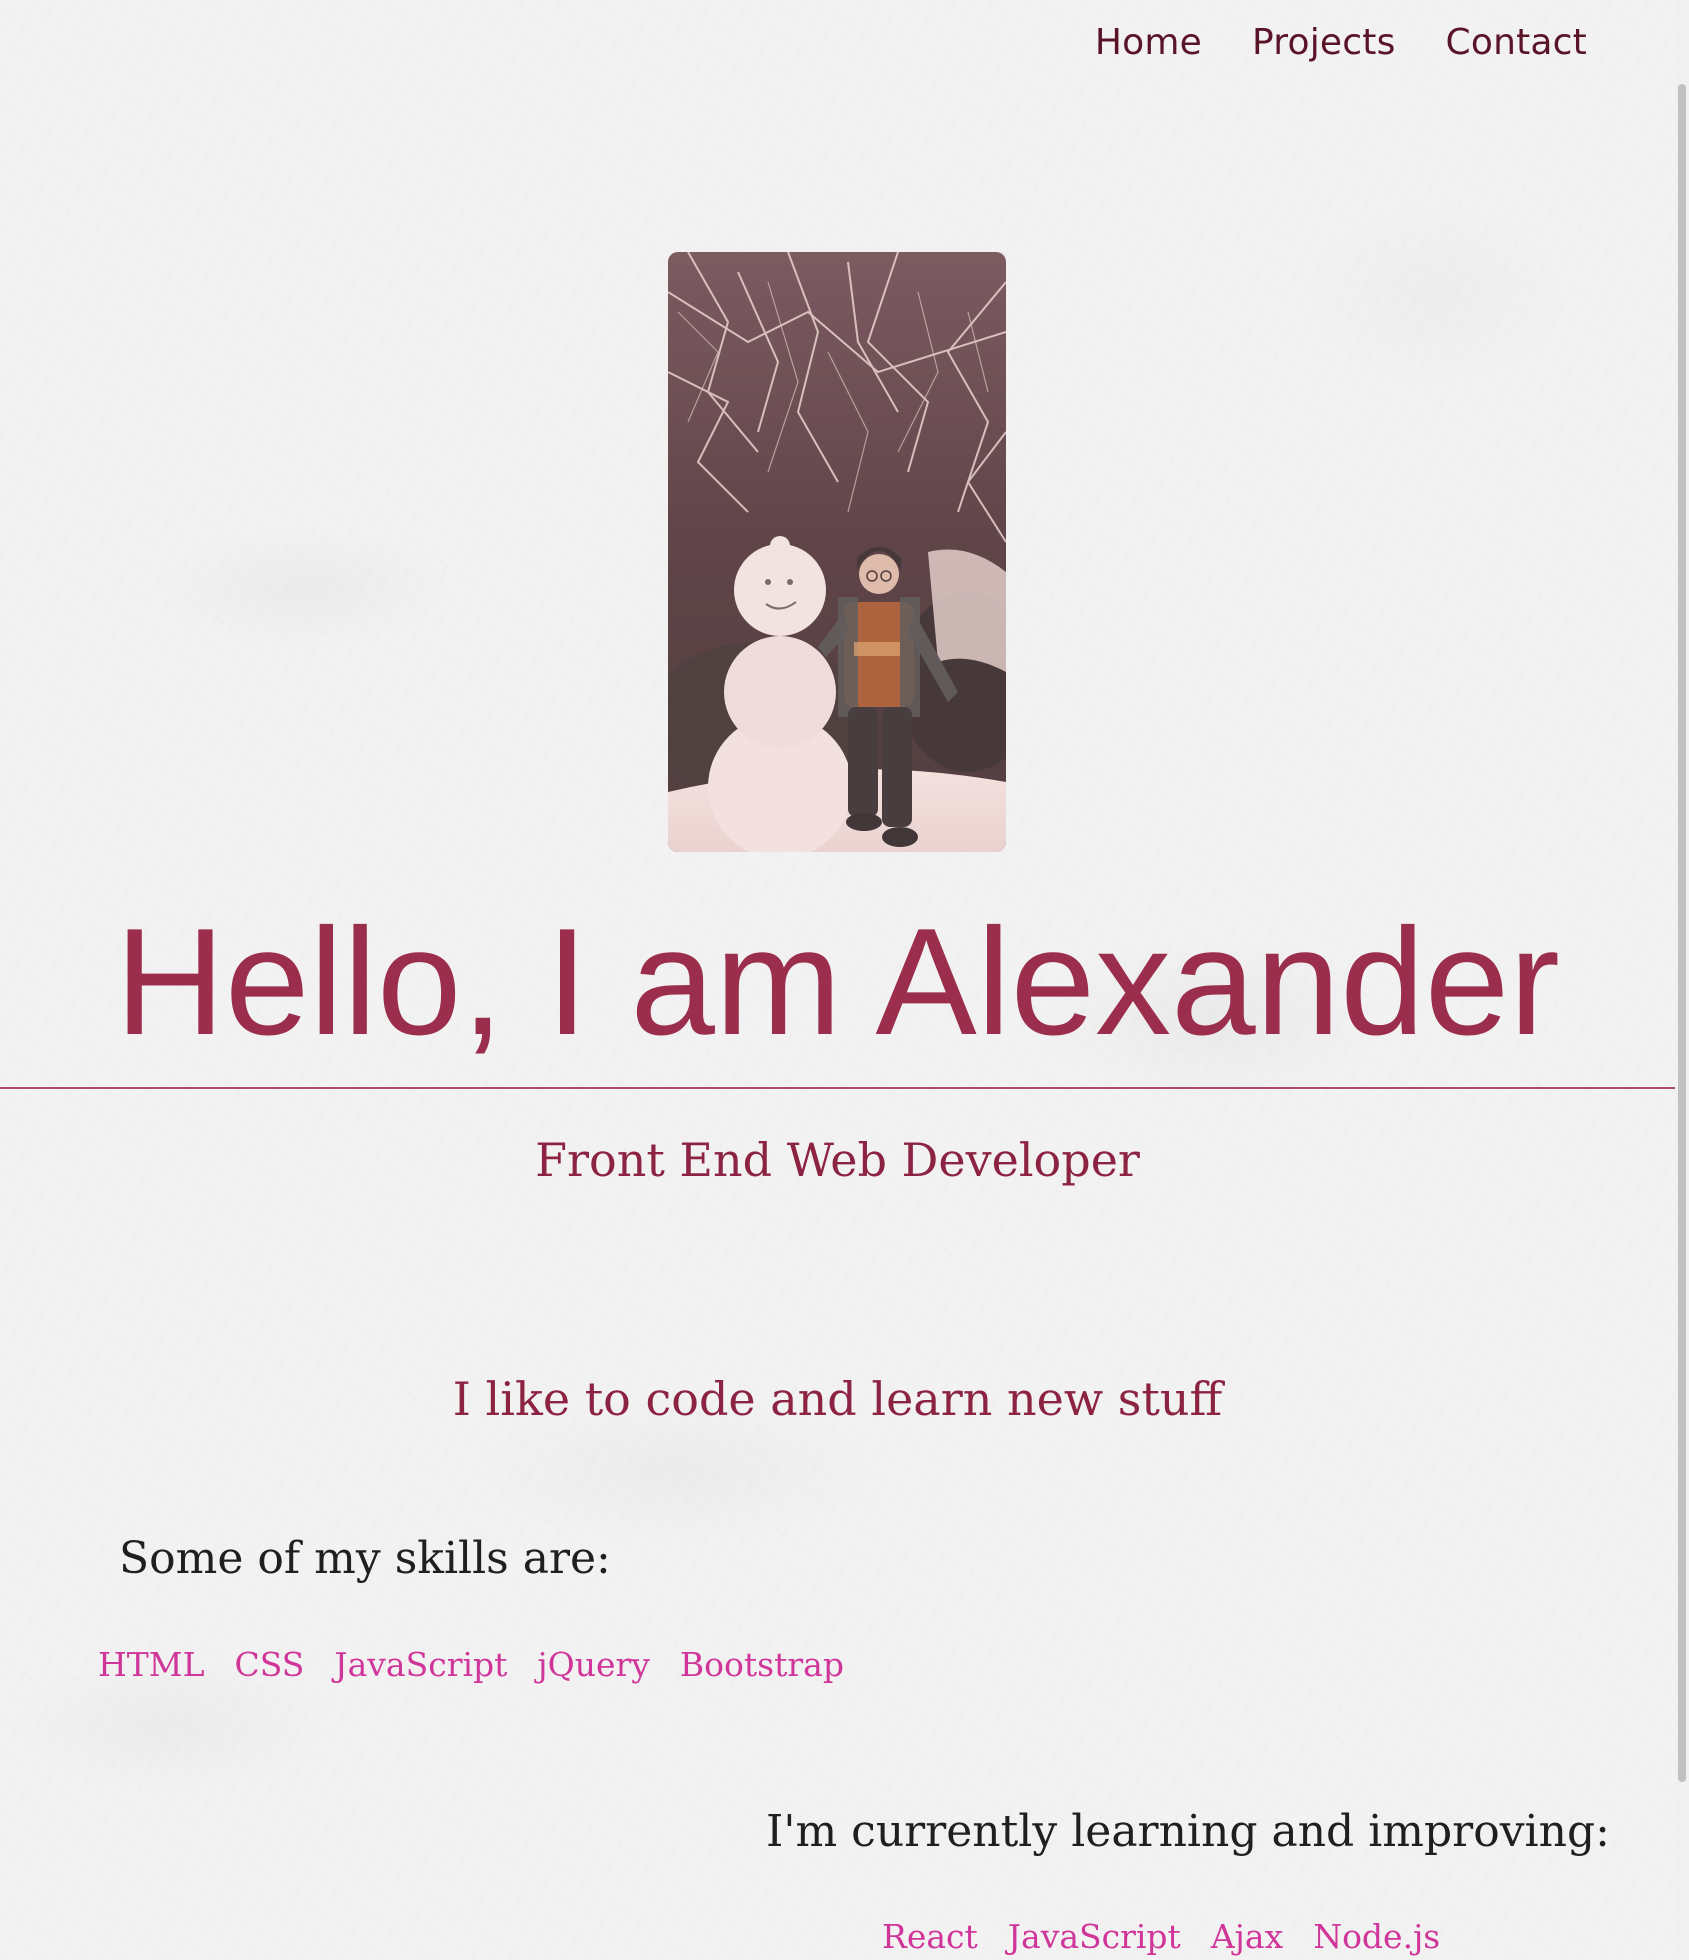  What do you see at coordinates (837, 982) in the screenshot?
I see `hero-title: Hello, I am Alexander` at bounding box center [837, 982].